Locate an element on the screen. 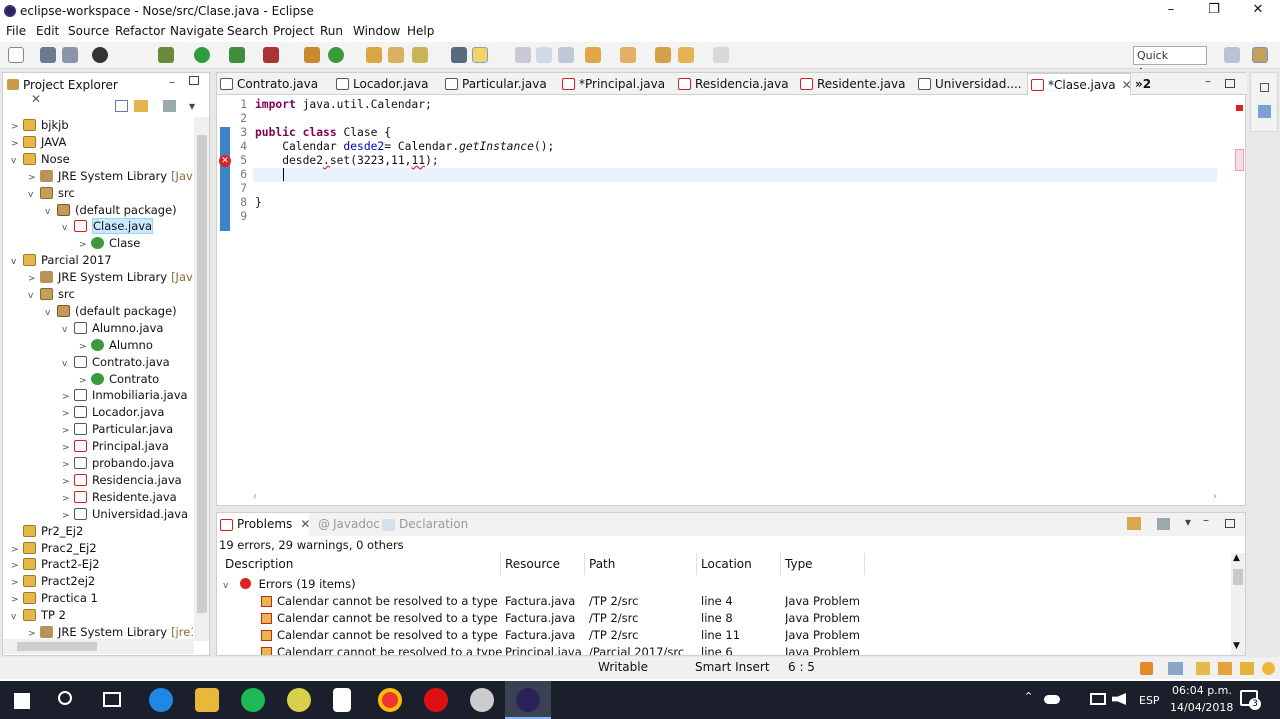 The image size is (1280, 719). open-task-icon is located at coordinates (396, 55).